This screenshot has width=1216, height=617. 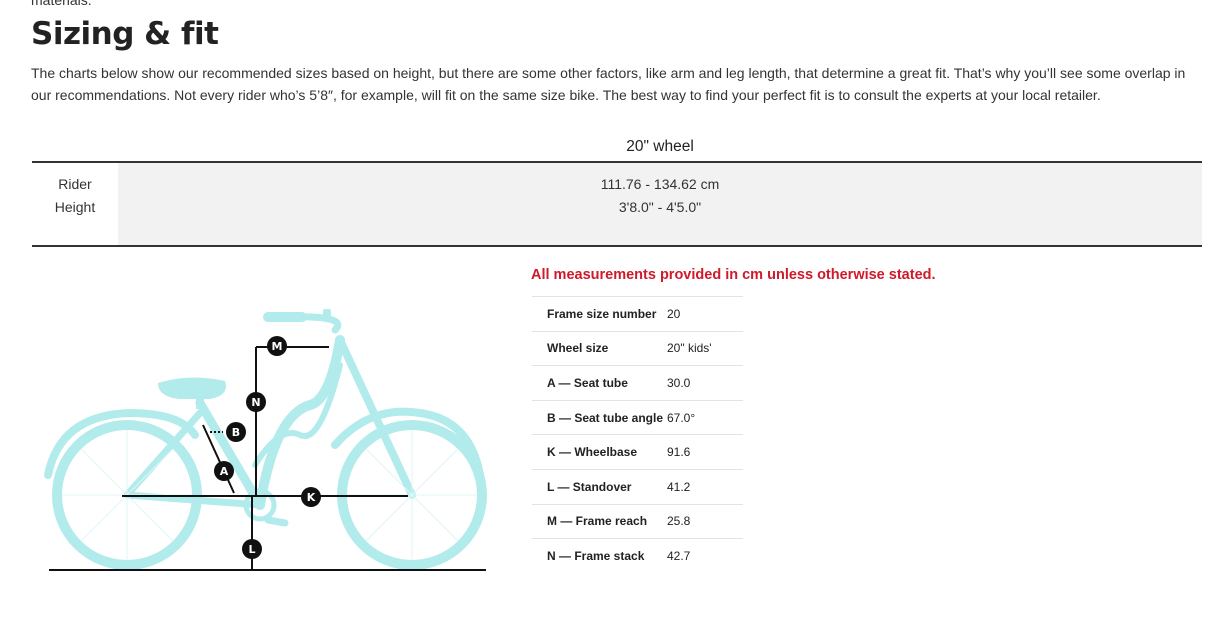 I want to click on geometry-value: 30.0, so click(x=679, y=382).